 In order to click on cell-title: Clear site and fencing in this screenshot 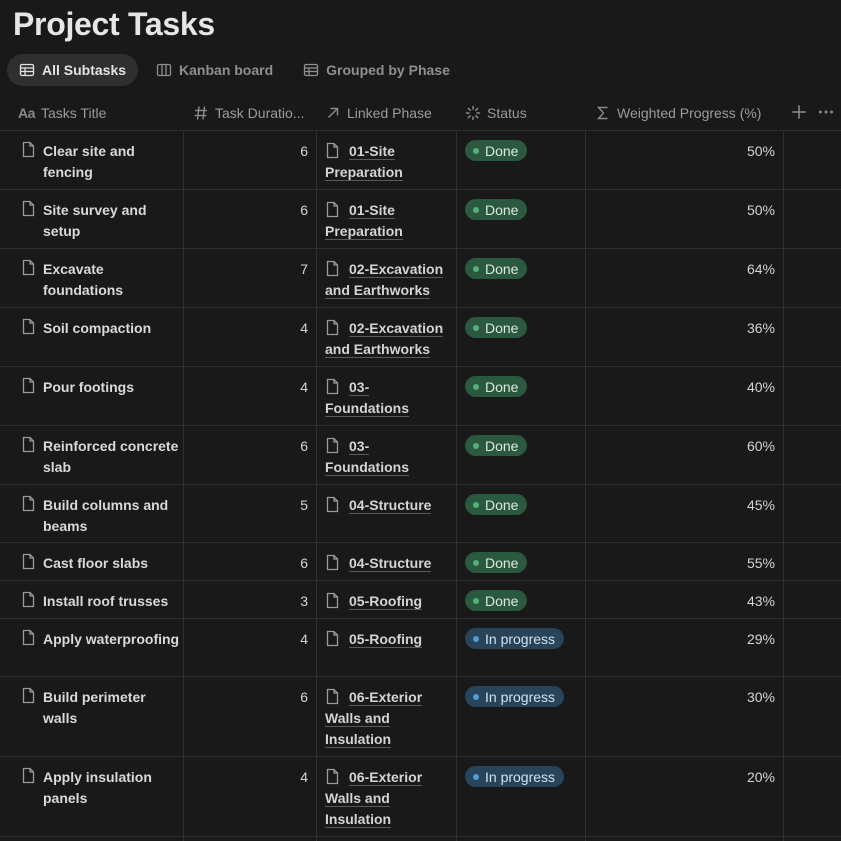, I will do `click(91, 160)`.